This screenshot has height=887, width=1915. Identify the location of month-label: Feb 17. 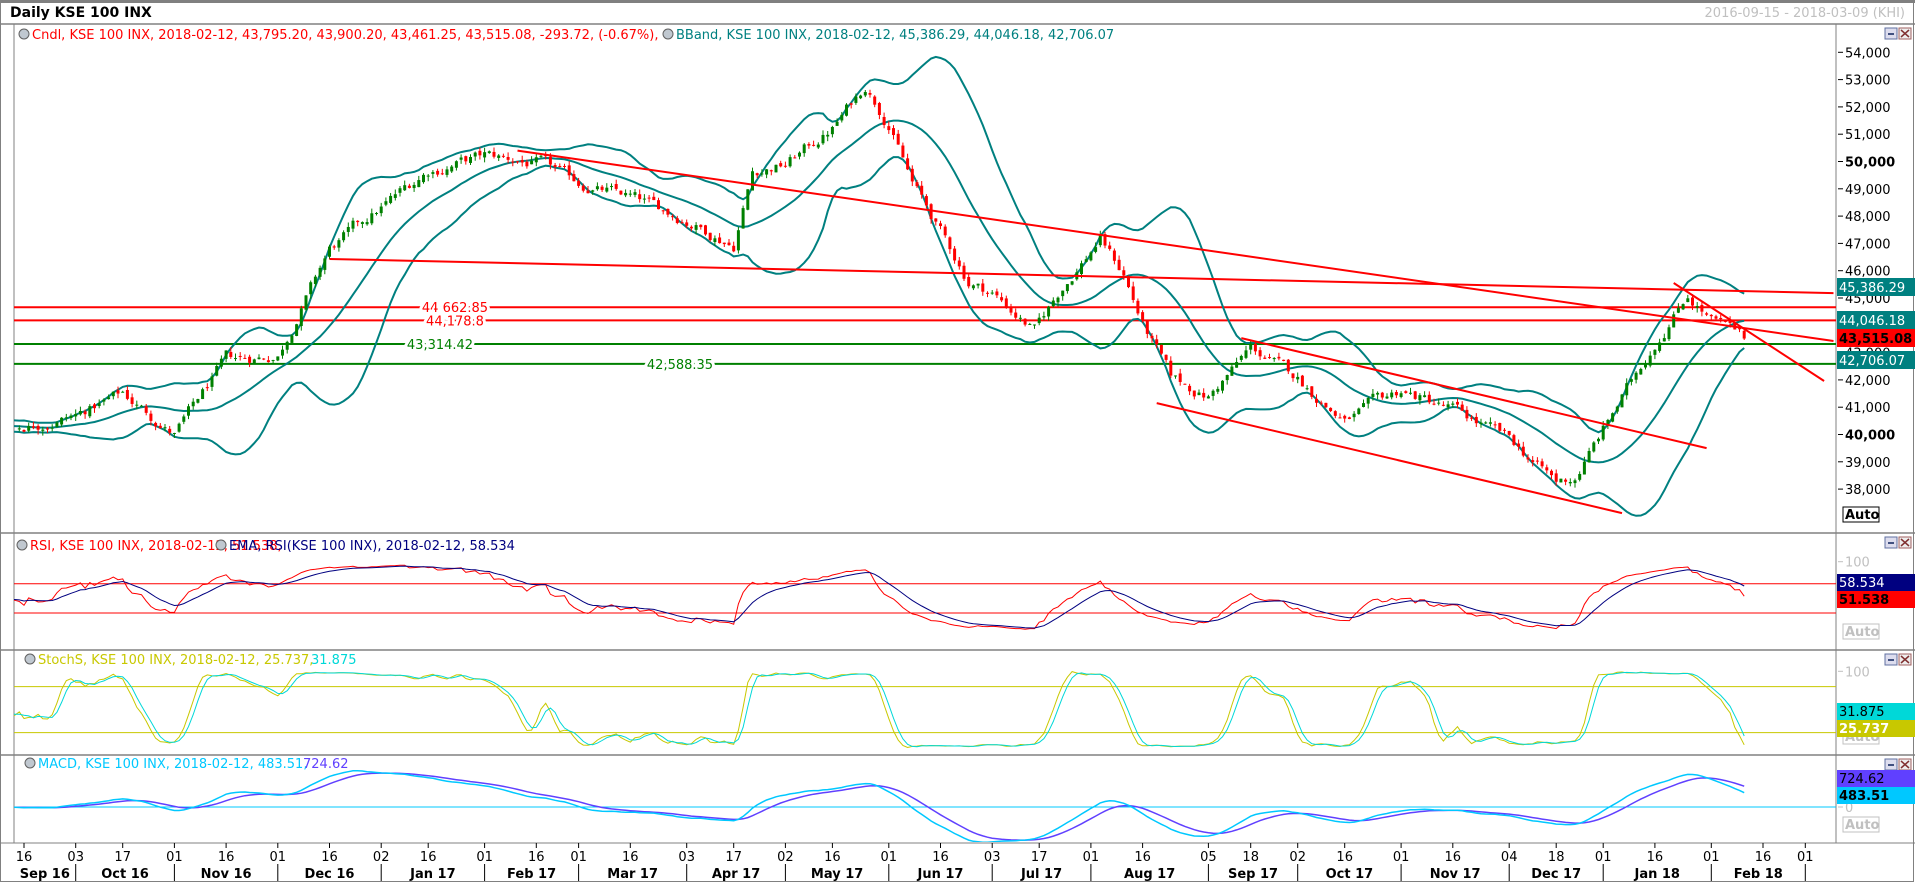
(531, 874).